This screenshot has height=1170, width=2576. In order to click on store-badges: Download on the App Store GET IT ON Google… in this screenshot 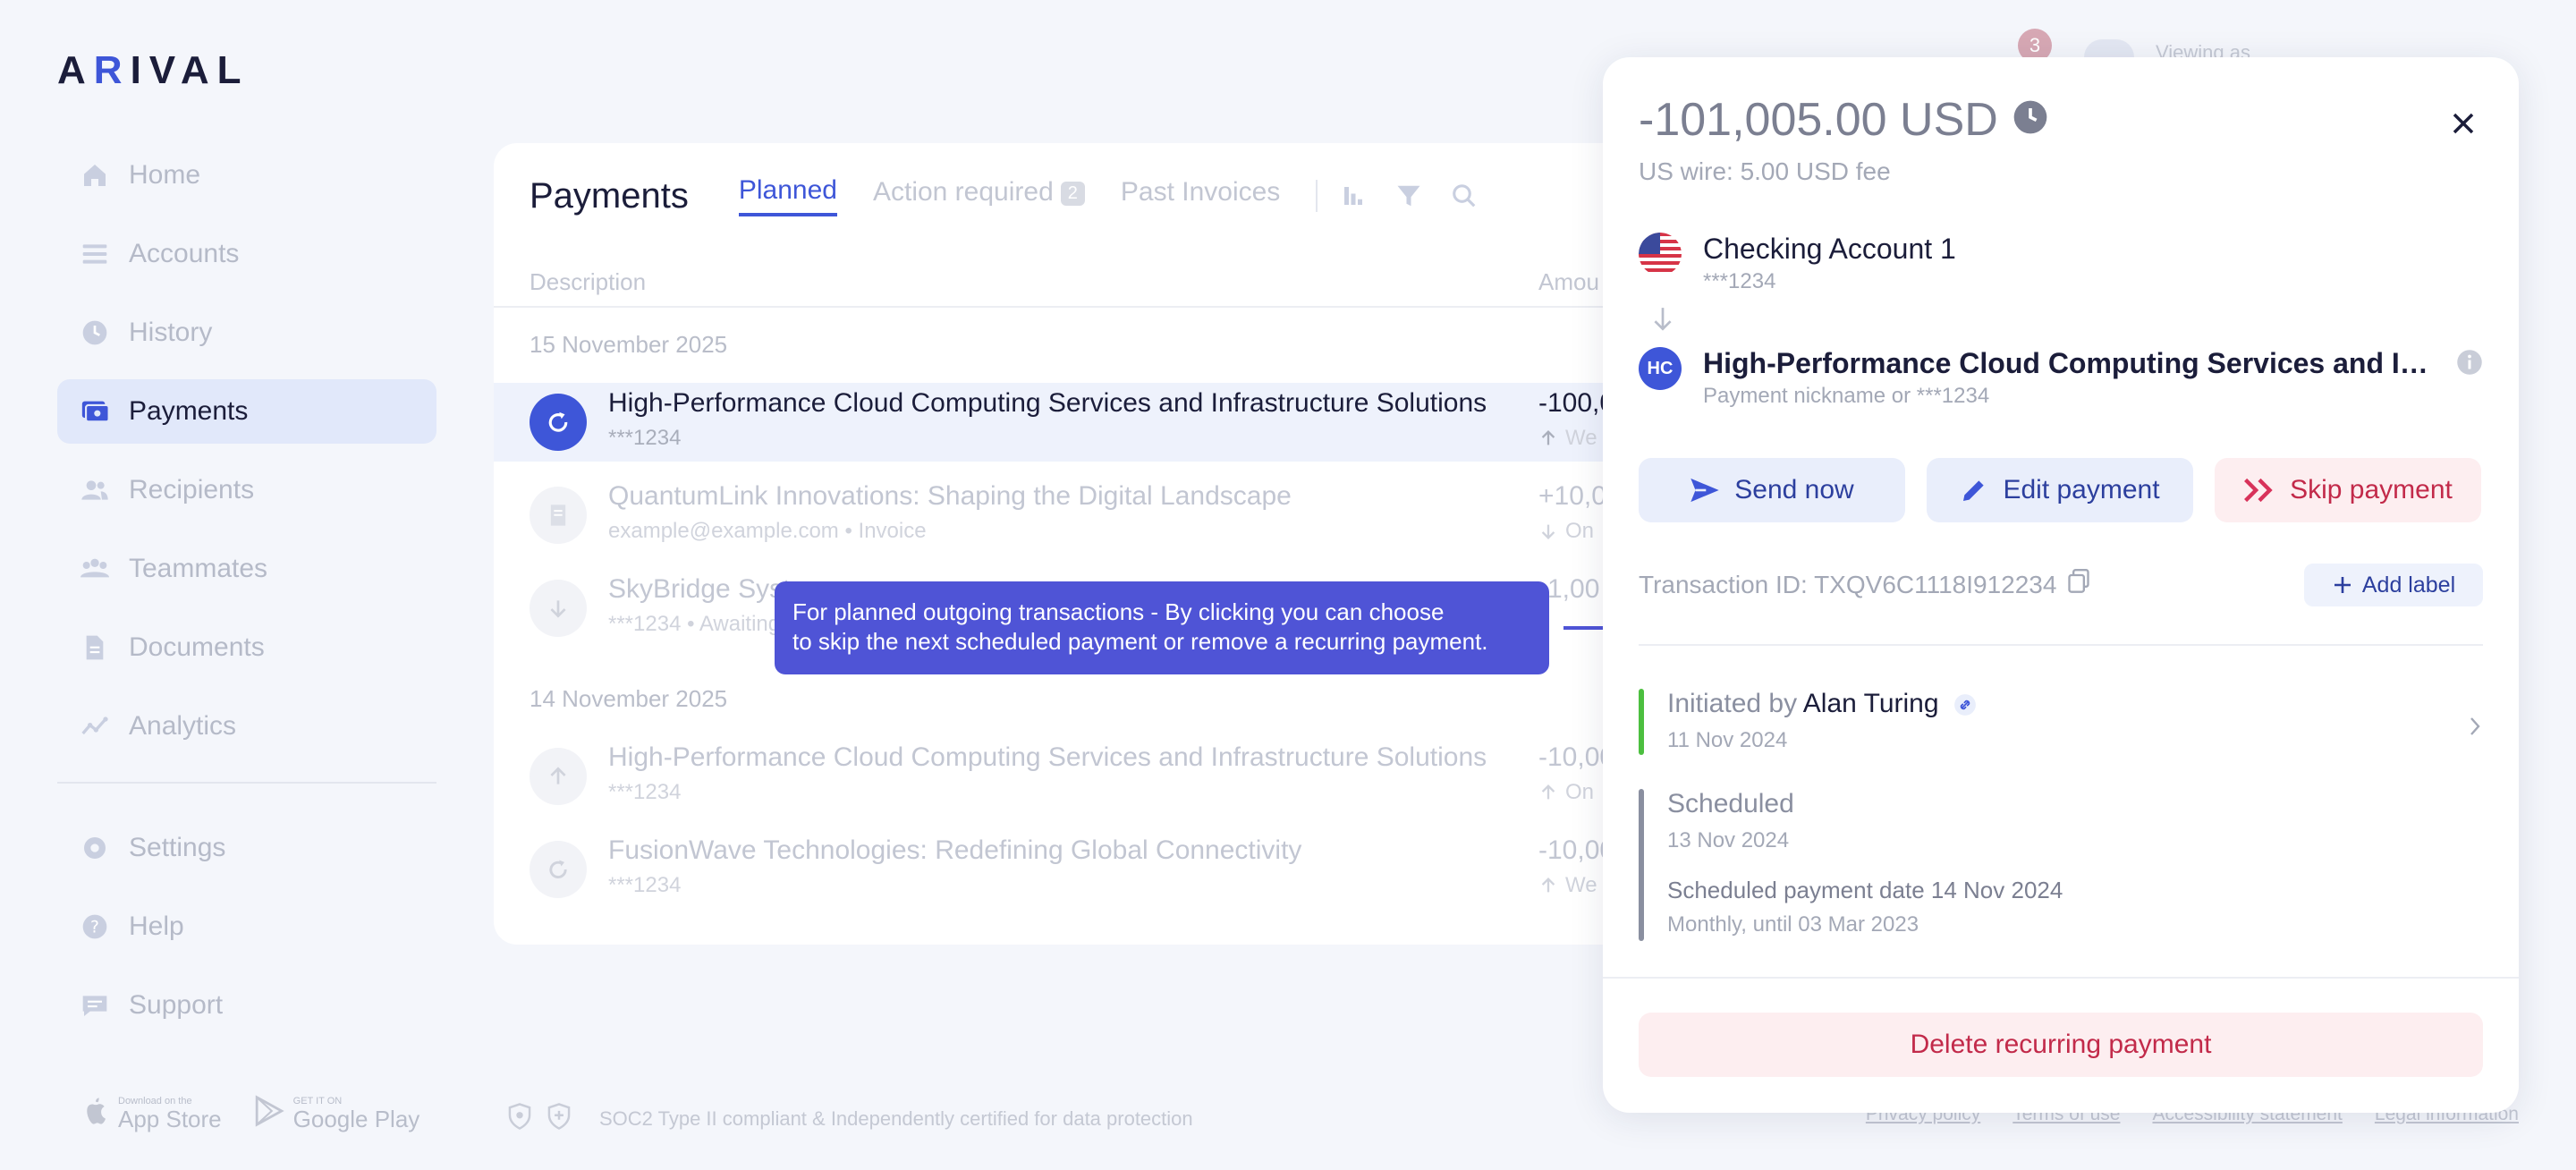, I will do `click(250, 1113)`.